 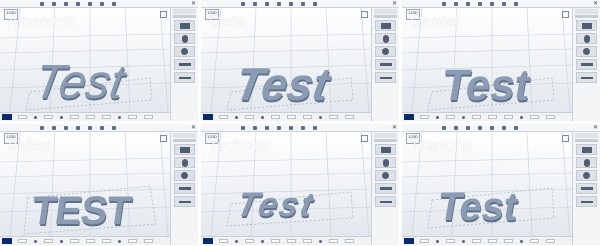 What do you see at coordinates (385, 140) in the screenshot?
I see `sidebar-section` at bounding box center [385, 140].